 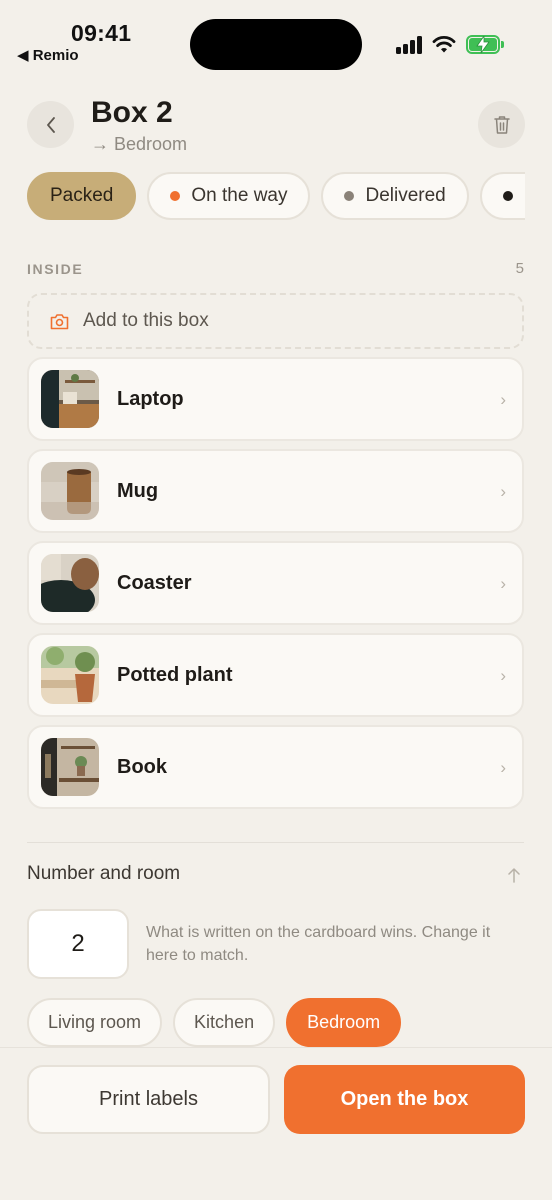 What do you see at coordinates (275, 767) in the screenshot?
I see `list-item-book: Book ›` at bounding box center [275, 767].